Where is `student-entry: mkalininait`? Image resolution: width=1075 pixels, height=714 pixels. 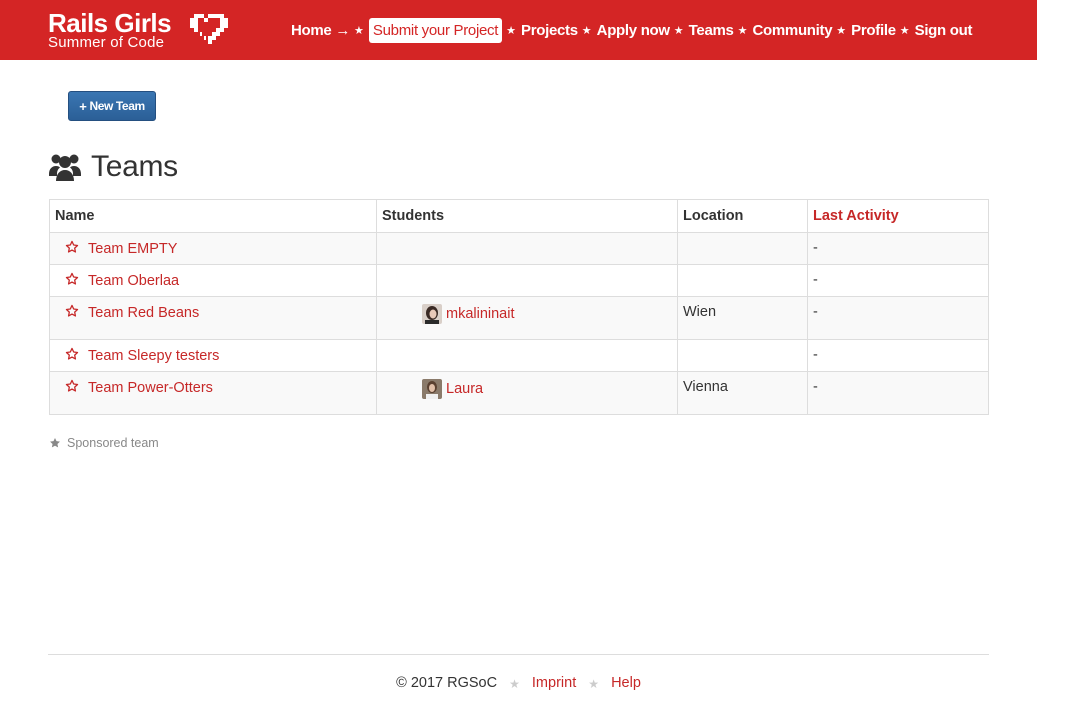 student-entry: mkalininait is located at coordinates (468, 314).